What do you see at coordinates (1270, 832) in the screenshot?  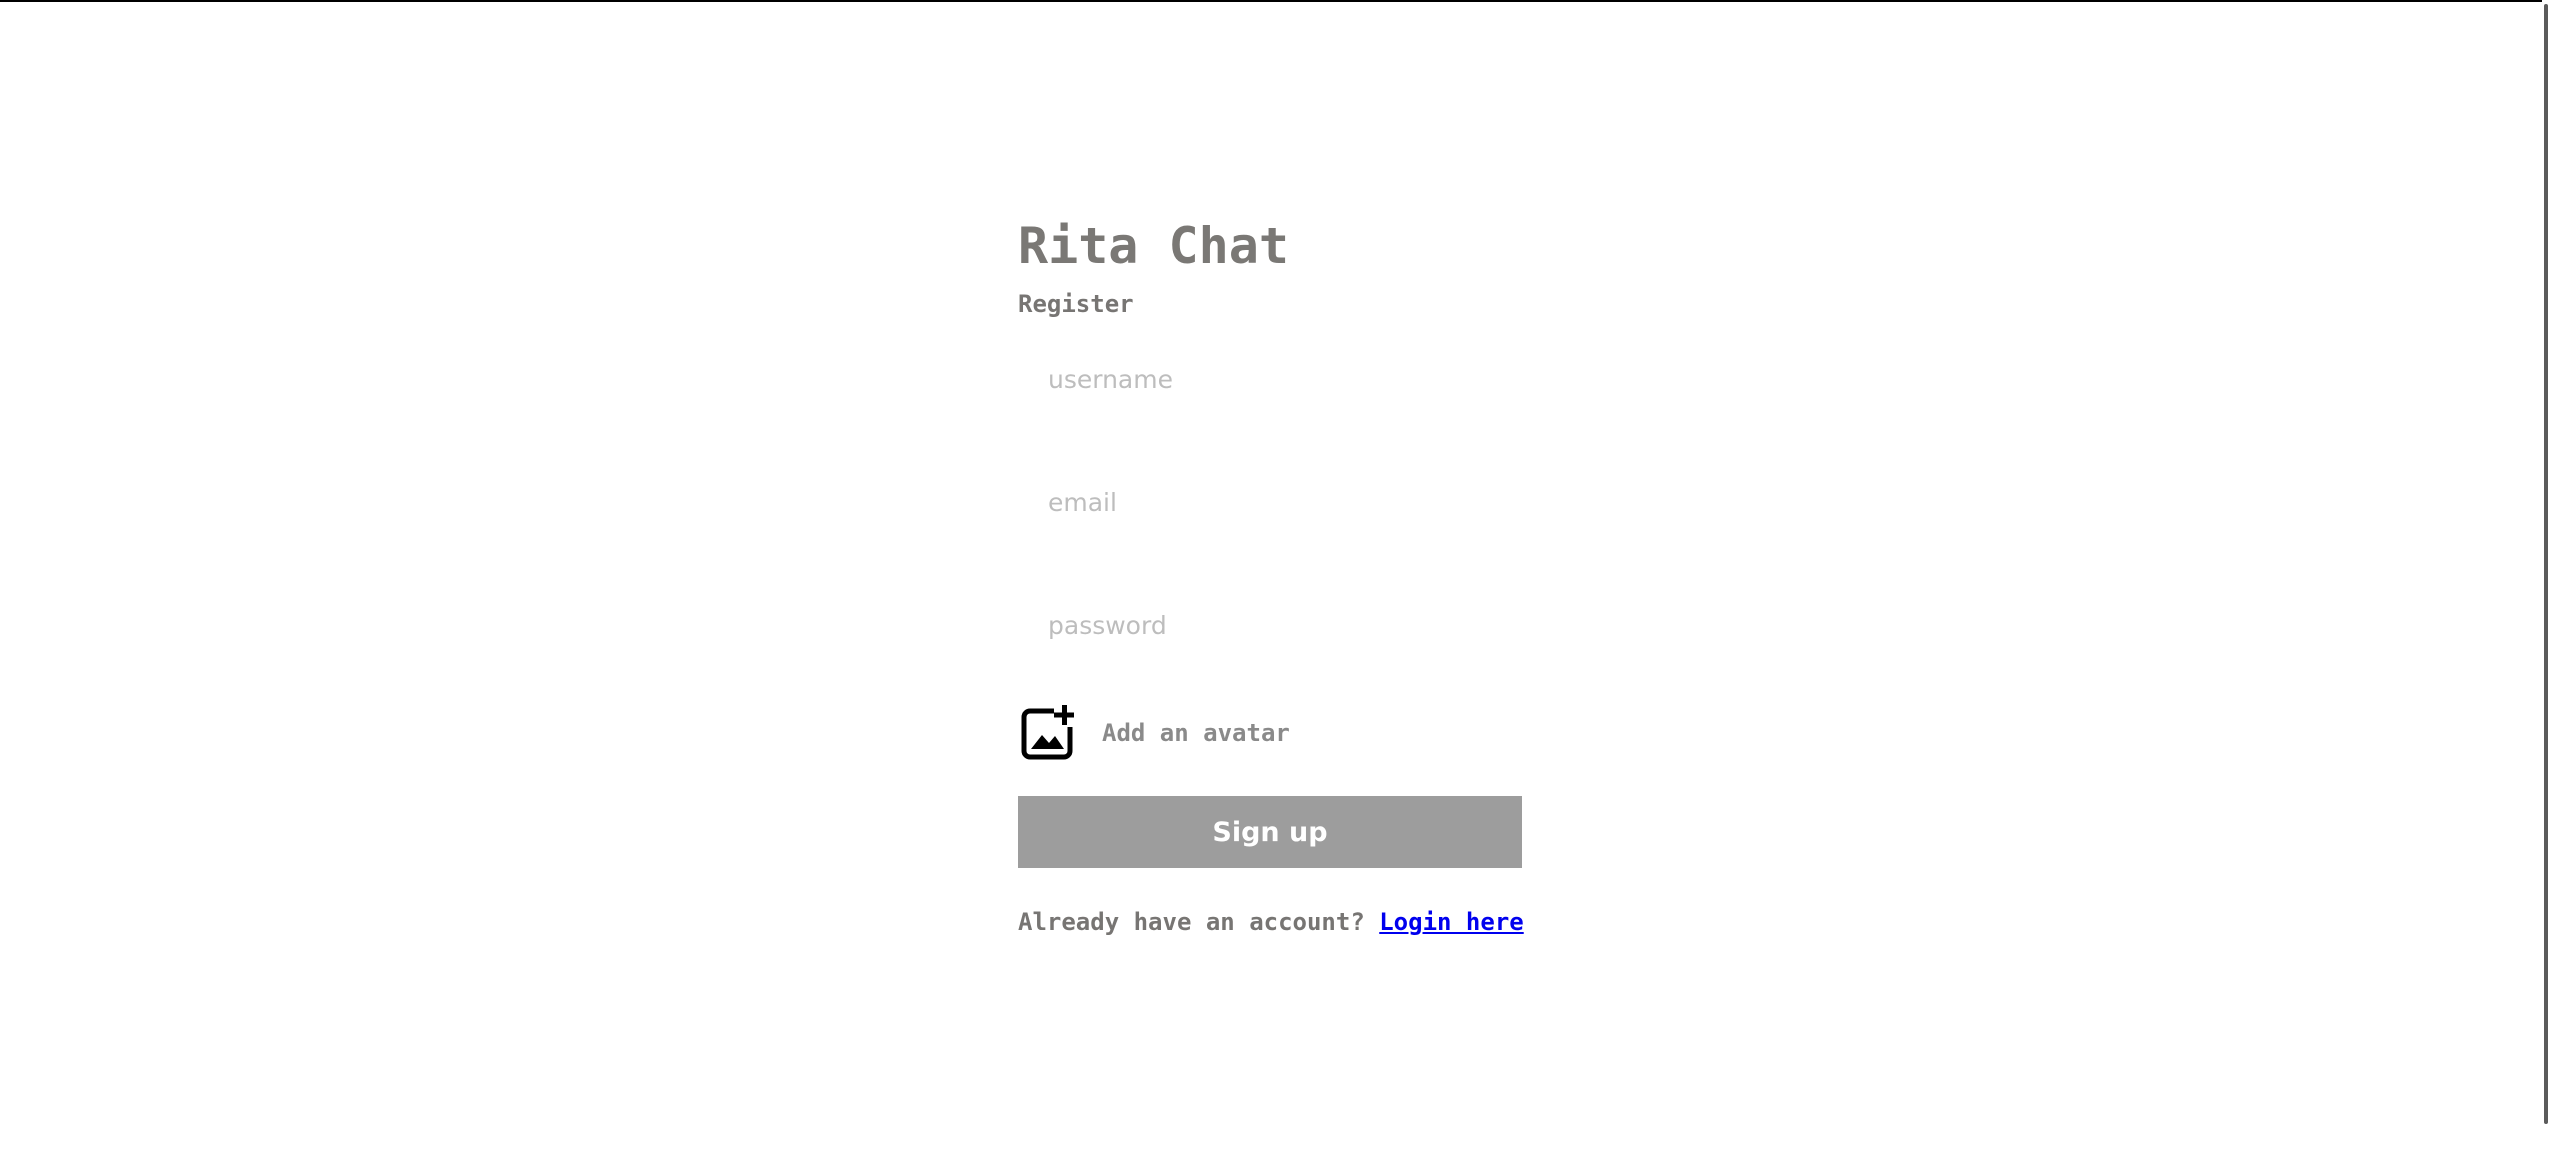 I see `signup-button: Sign up` at bounding box center [1270, 832].